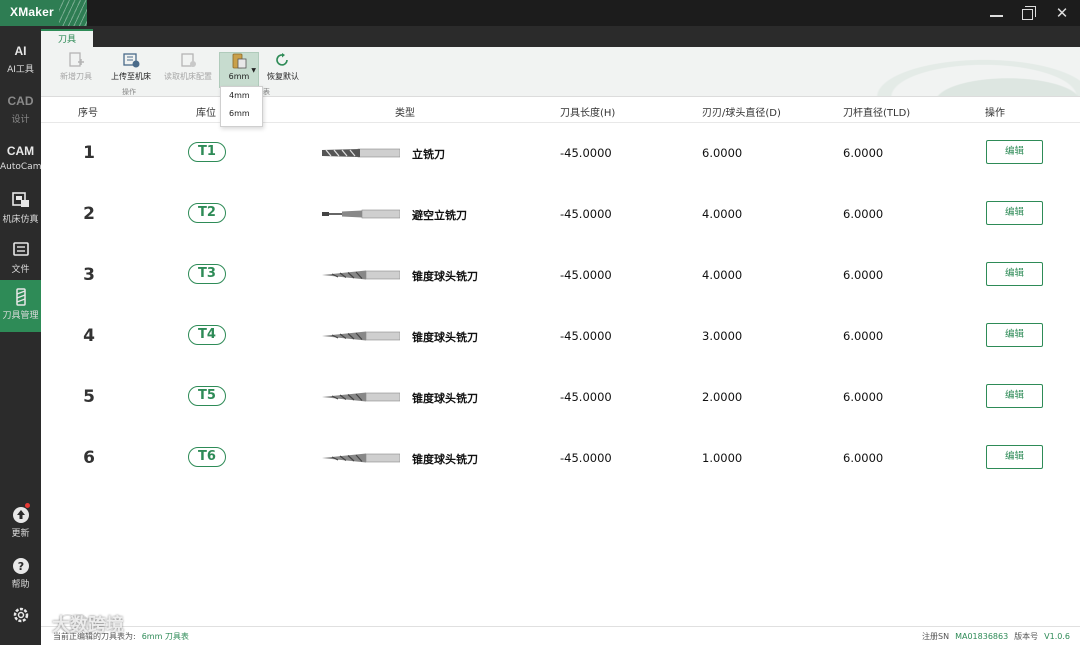 This screenshot has height=645, width=1080. Describe the element at coordinates (960, 71) in the screenshot. I see `ribbon-decoration` at that location.